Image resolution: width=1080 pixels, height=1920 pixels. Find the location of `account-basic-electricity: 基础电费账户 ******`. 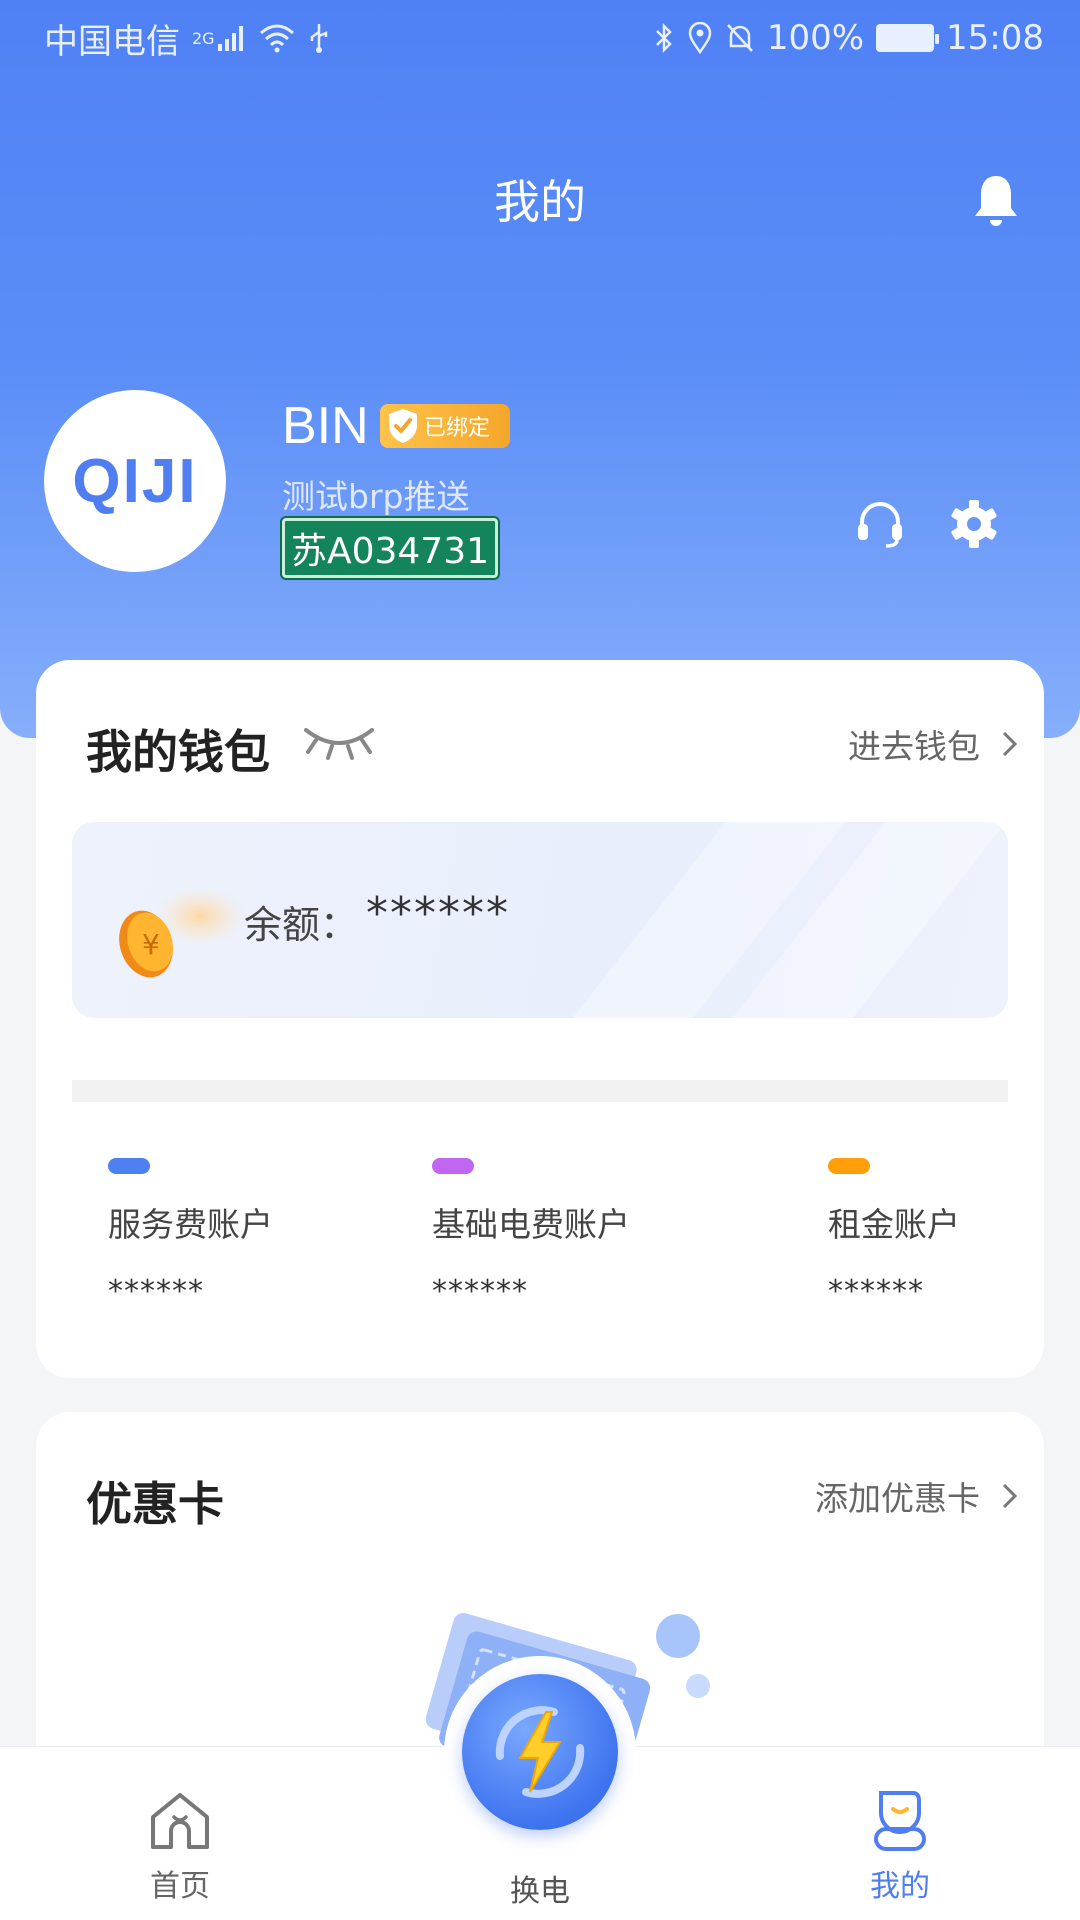

account-basic-electricity: 基础电费账户 ****** is located at coordinates (531, 1233).